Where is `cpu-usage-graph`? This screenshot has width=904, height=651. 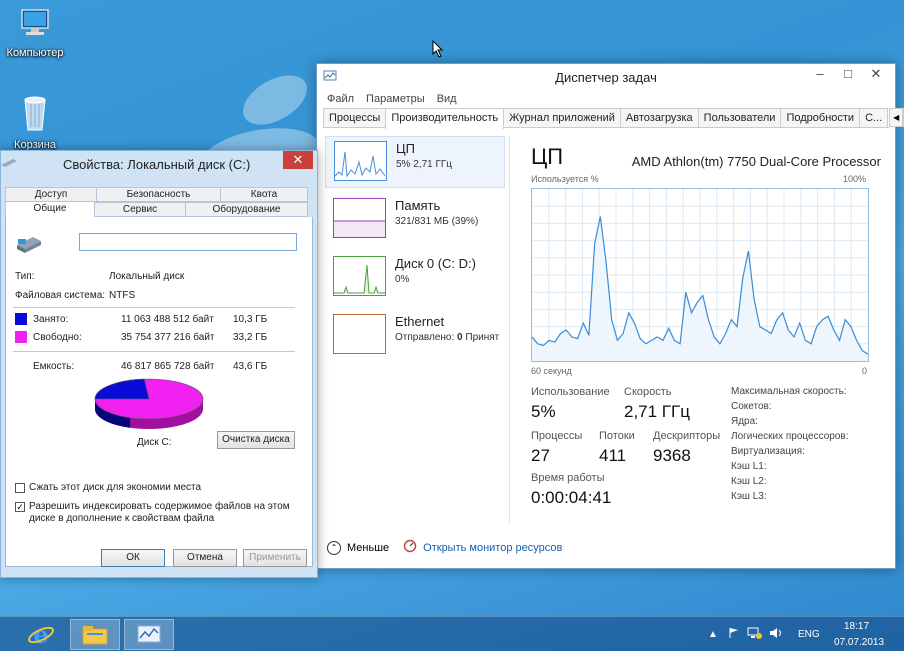
cpu-usage-graph is located at coordinates (700, 275).